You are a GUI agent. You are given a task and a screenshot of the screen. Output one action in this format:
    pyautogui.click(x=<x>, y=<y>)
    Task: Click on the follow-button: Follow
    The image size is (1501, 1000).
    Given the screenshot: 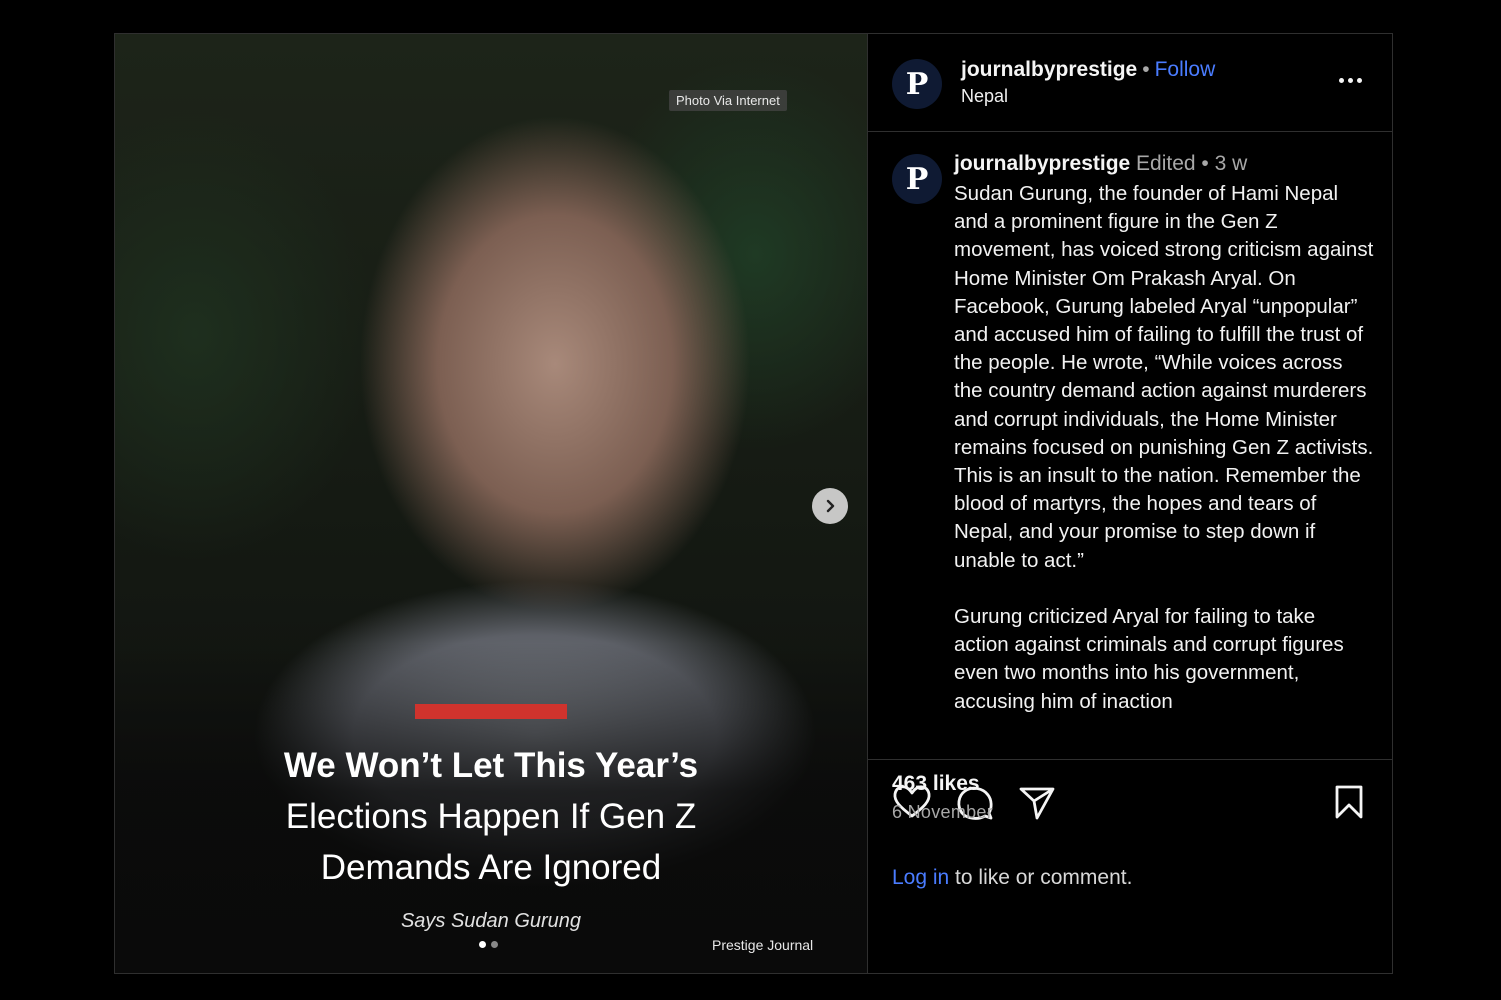 What is the action you would take?
    pyautogui.click(x=1185, y=69)
    